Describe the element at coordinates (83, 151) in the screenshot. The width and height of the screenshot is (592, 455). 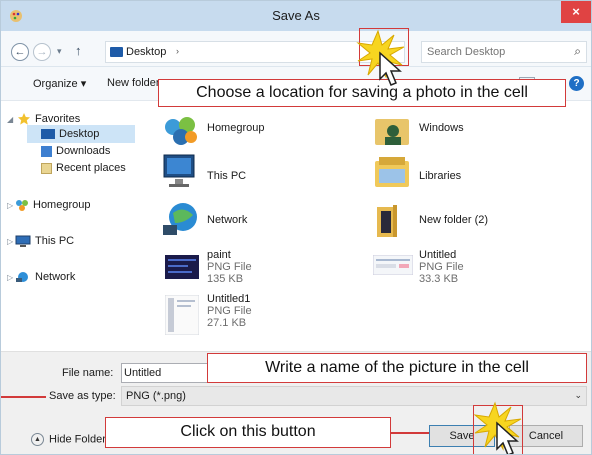
I see `sidebar-item-label: Downloads` at that location.